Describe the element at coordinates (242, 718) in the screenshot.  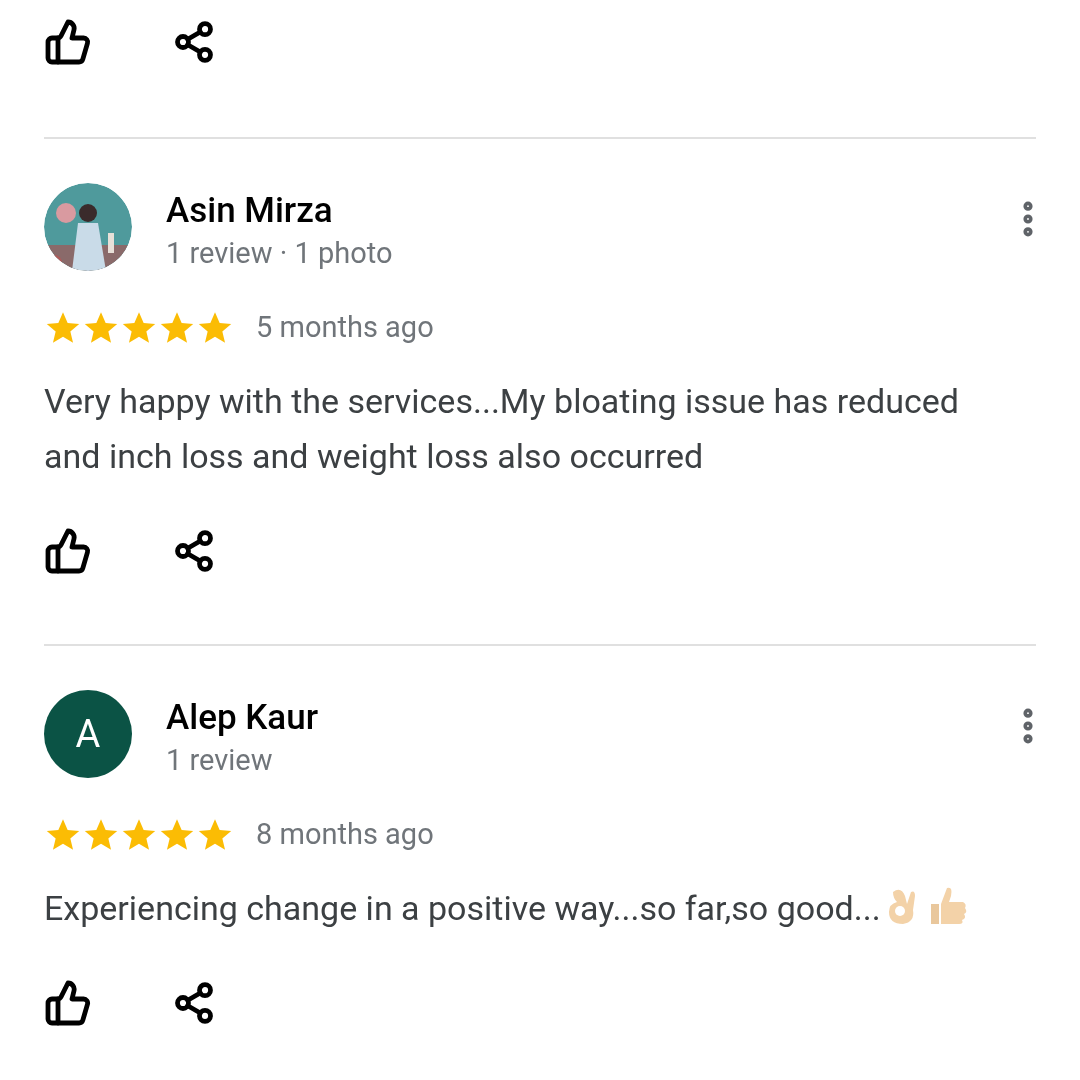
I see `reviewer-name: Alep Kaur` at that location.